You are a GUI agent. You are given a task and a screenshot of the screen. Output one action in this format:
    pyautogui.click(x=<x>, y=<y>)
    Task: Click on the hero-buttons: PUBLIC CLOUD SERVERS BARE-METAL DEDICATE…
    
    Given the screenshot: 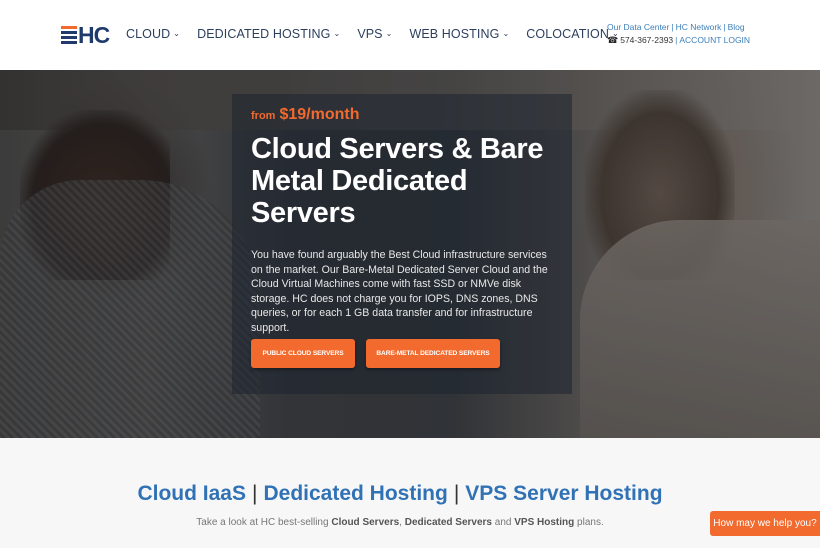 What is the action you would take?
    pyautogui.click(x=375, y=353)
    